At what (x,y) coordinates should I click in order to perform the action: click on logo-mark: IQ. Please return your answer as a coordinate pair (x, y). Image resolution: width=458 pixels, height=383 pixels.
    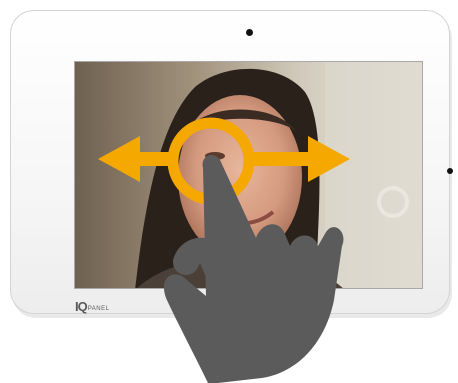
    Looking at the image, I should click on (81, 306).